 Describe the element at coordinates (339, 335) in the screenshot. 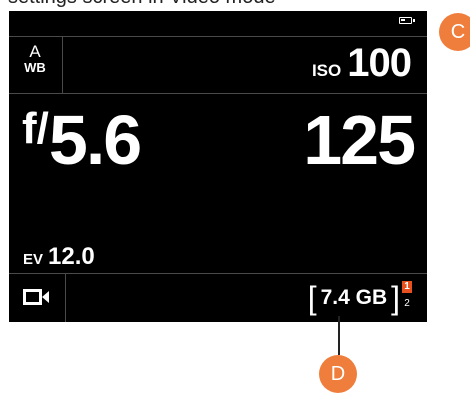

I see `callout-d-pointer` at that location.